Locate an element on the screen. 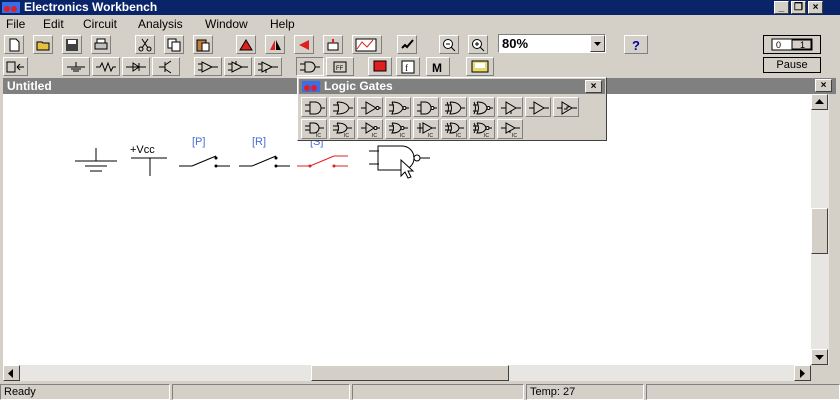 The image size is (840, 400). subcircuit-button is located at coordinates (333, 44).